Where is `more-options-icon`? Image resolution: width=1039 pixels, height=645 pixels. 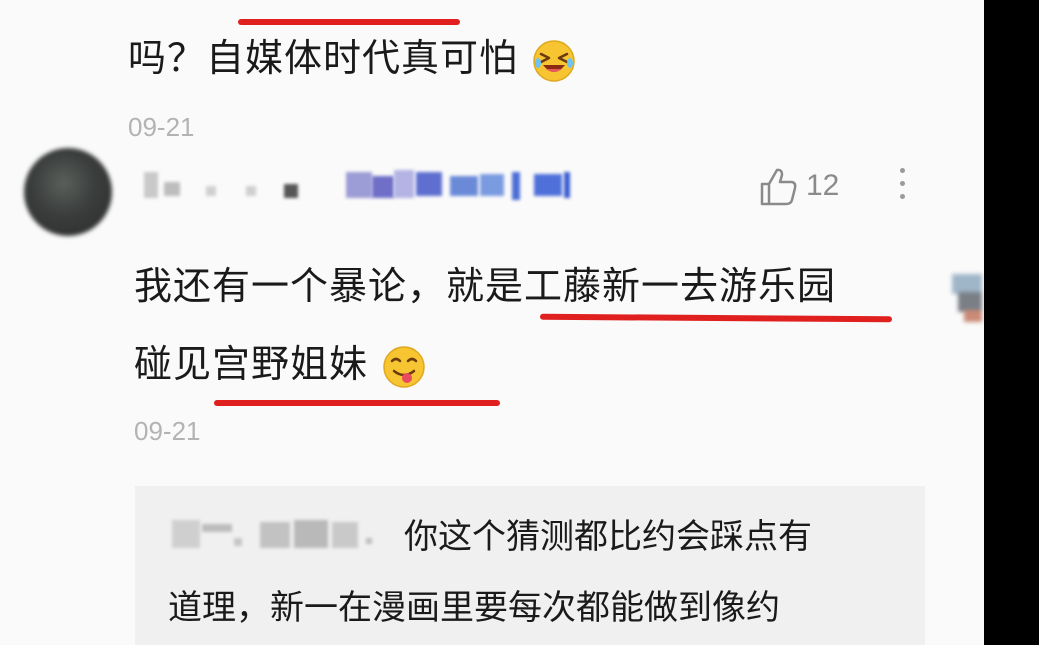
more-options-icon is located at coordinates (902, 188).